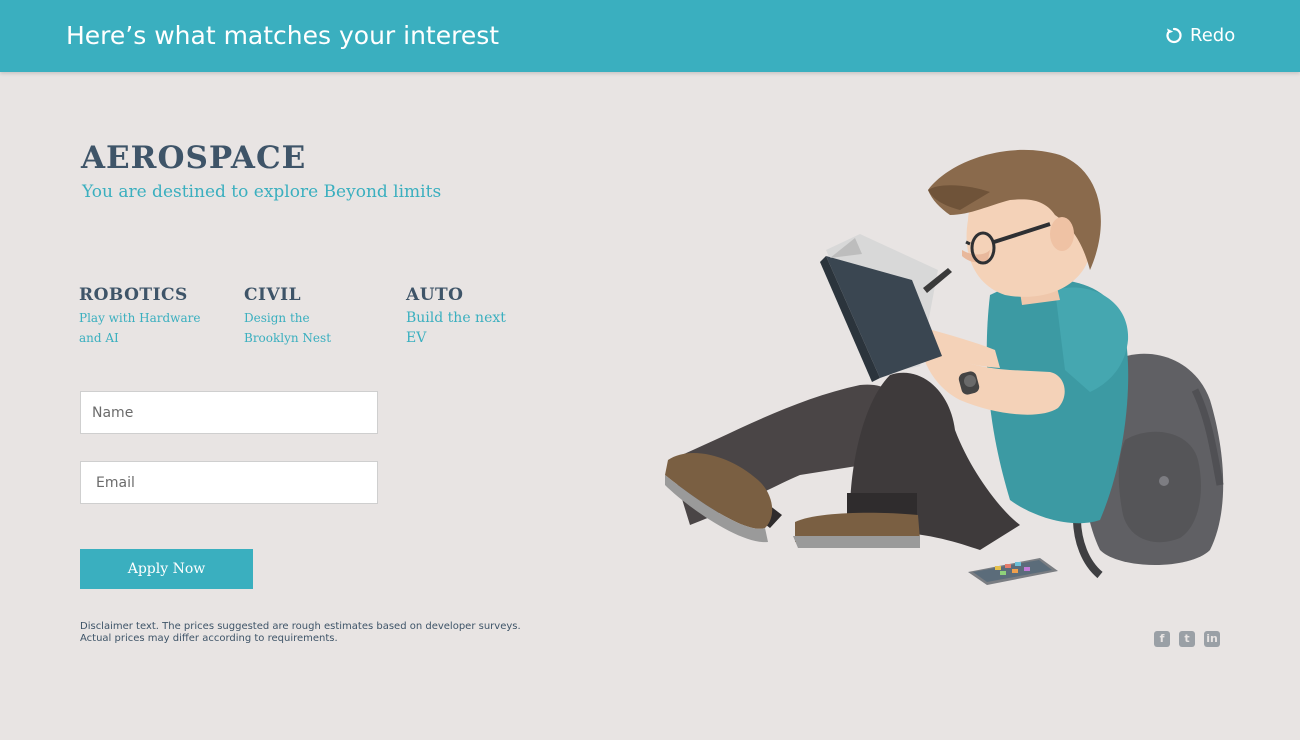 The height and width of the screenshot is (740, 1300). I want to click on twitter-icon: t, so click(1187, 639).